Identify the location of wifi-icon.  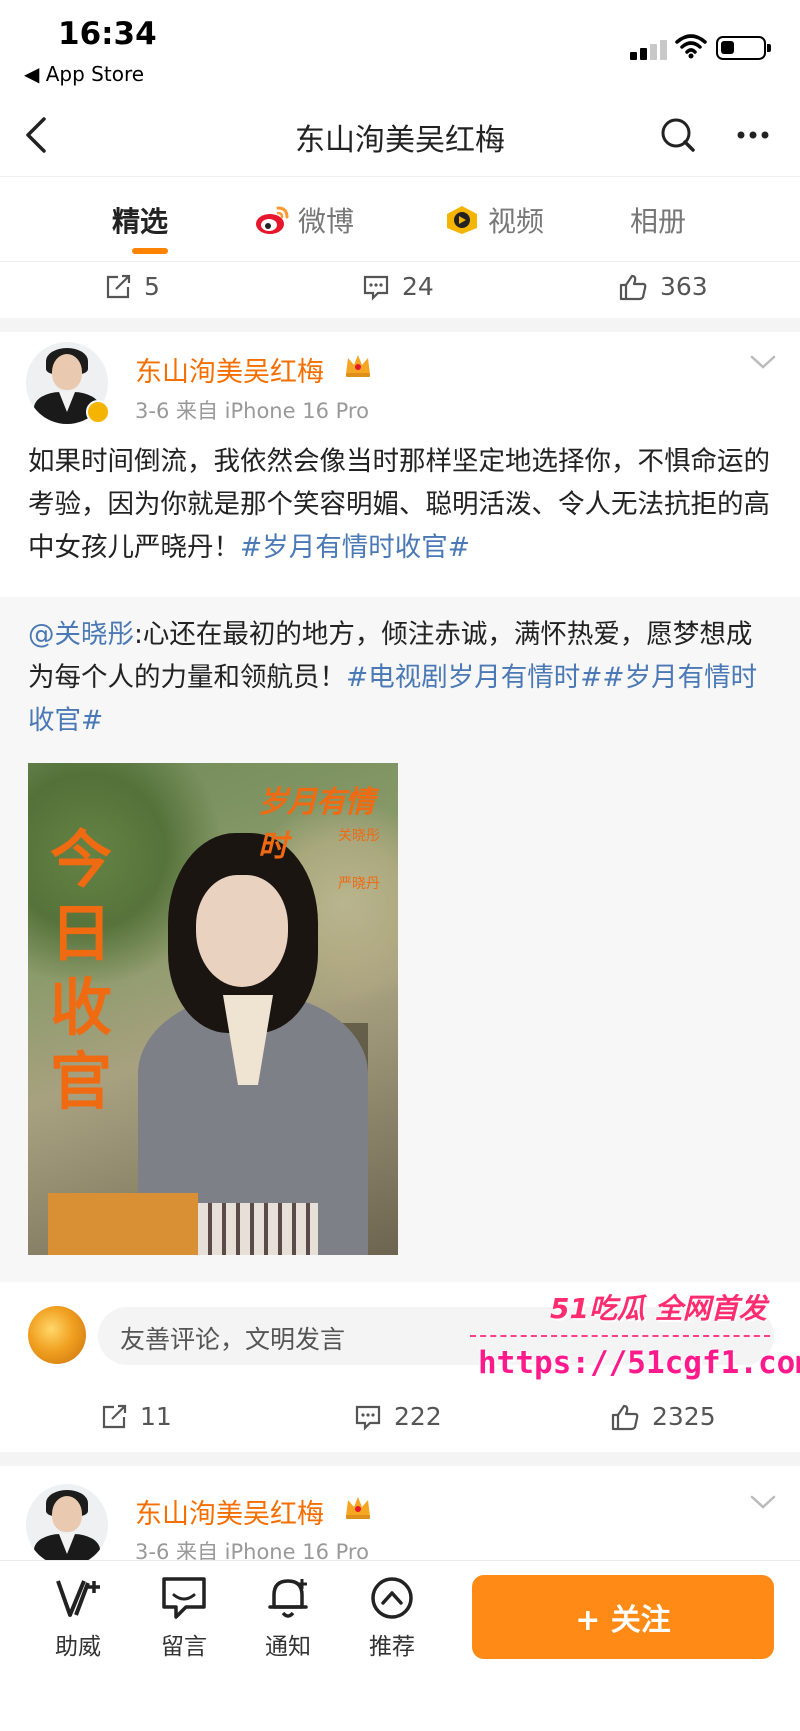
(691, 46).